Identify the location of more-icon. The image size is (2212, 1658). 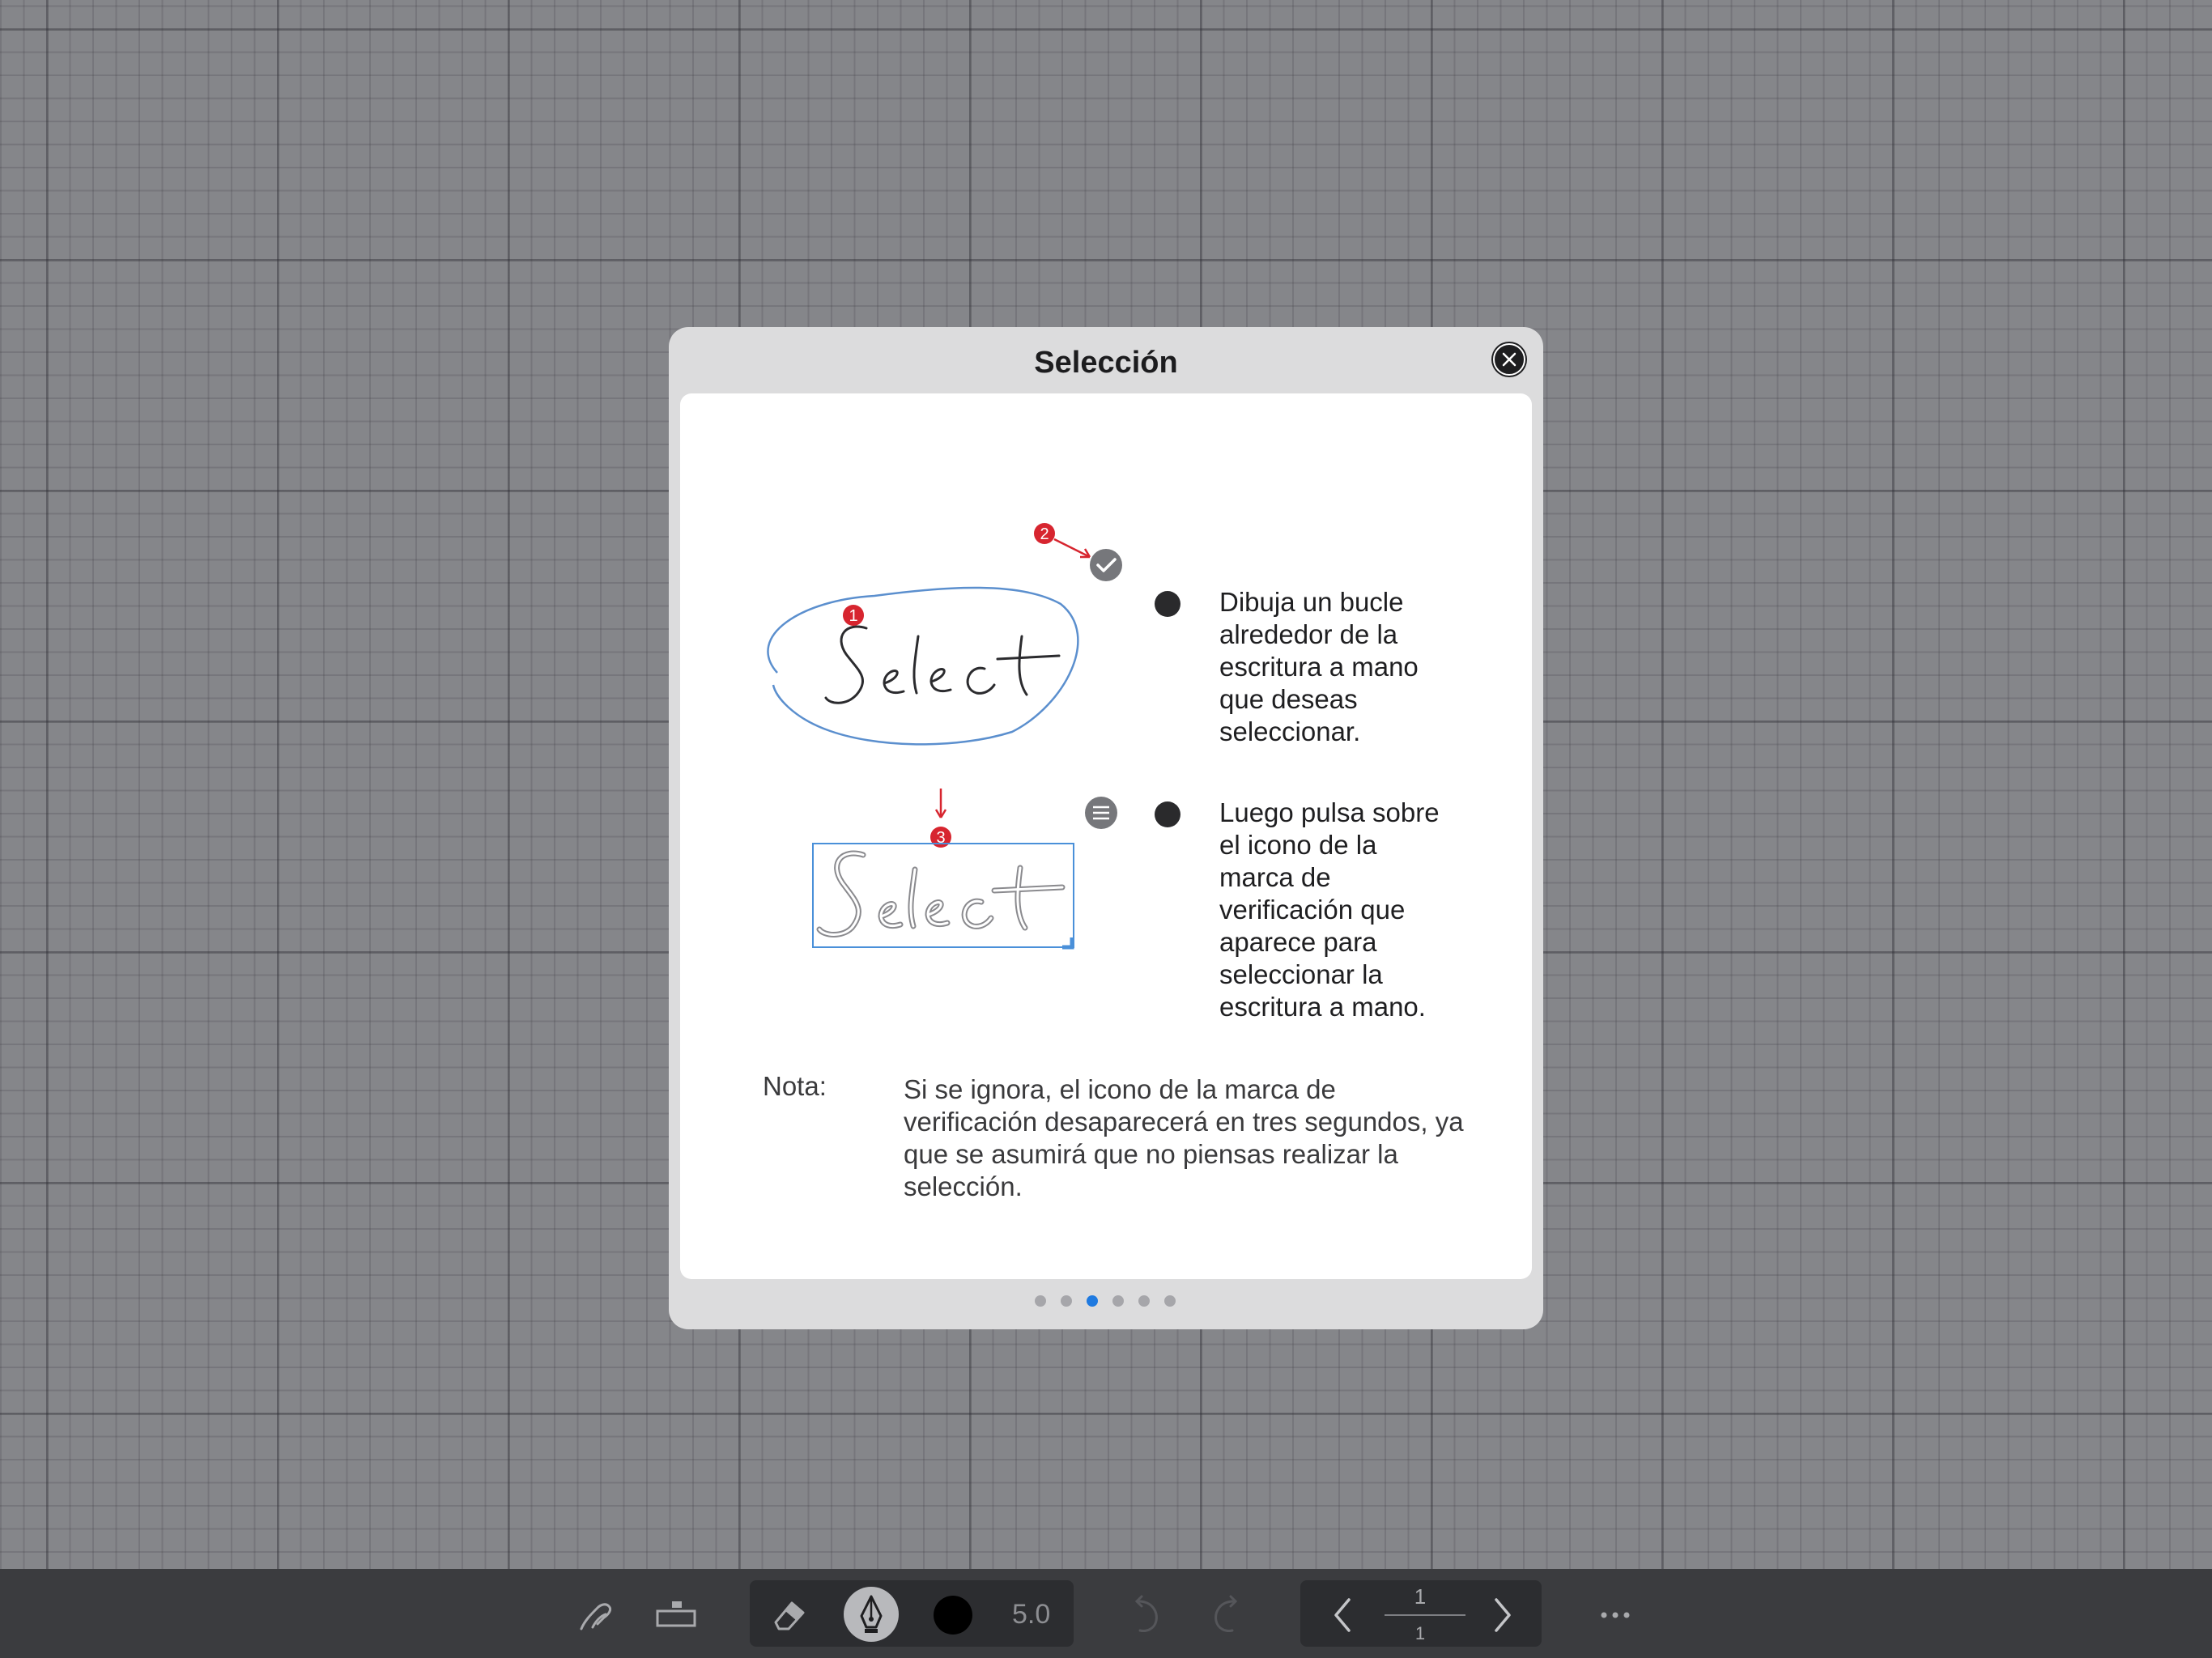
(1616, 1615).